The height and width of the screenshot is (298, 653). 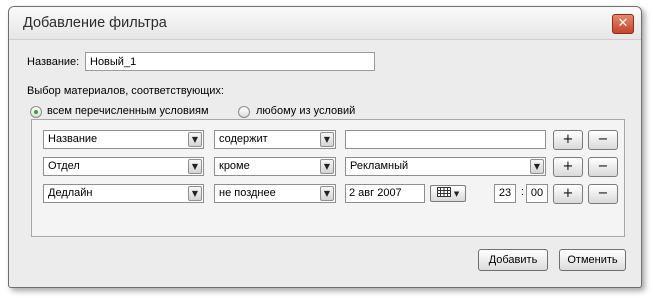 I want to click on condition-operator-value: не позднее, so click(x=247, y=193).